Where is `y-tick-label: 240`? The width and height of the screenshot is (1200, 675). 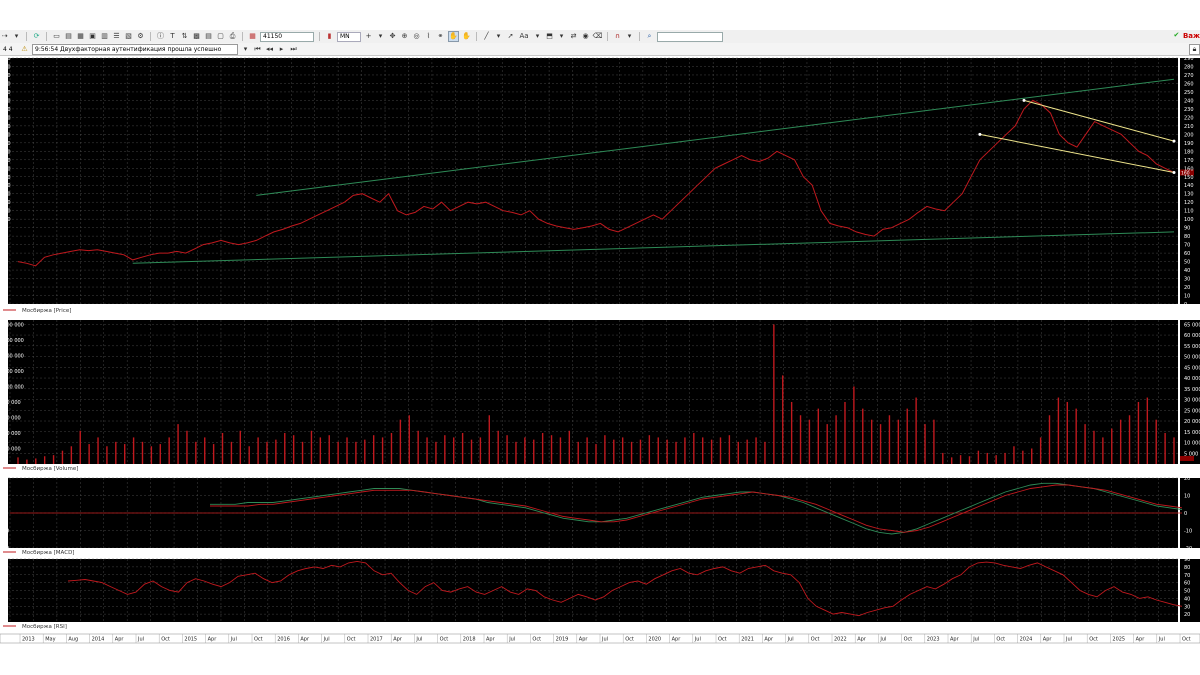 y-tick-label: 240 is located at coordinates (1189, 101).